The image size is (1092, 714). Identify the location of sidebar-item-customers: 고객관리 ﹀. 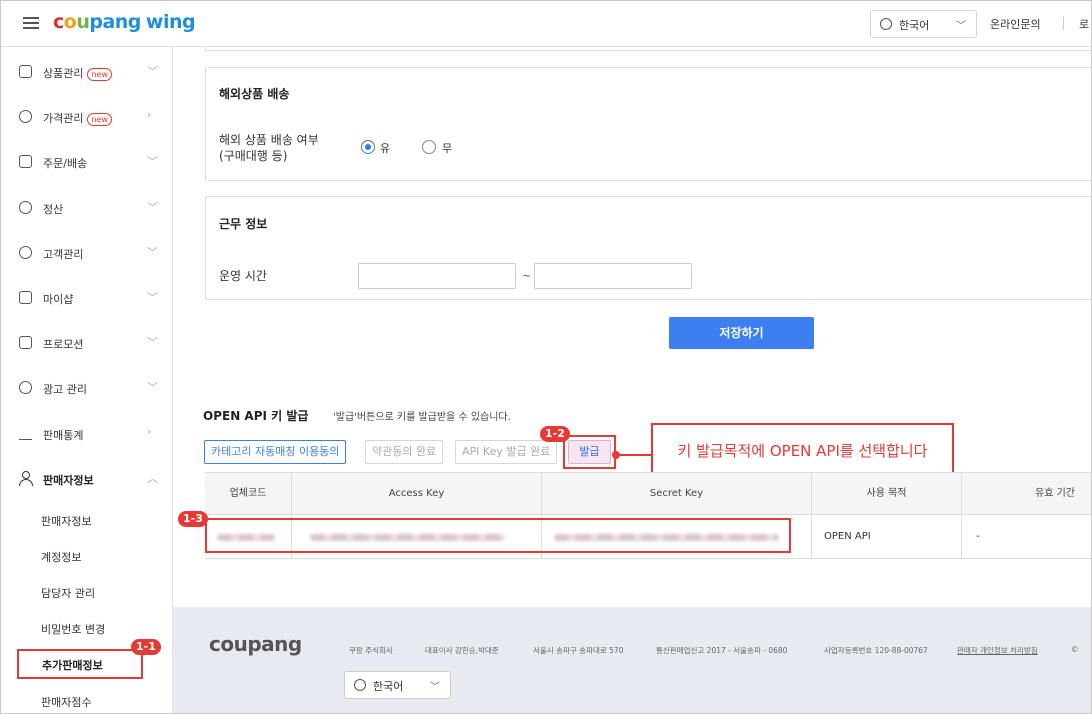
(87, 254).